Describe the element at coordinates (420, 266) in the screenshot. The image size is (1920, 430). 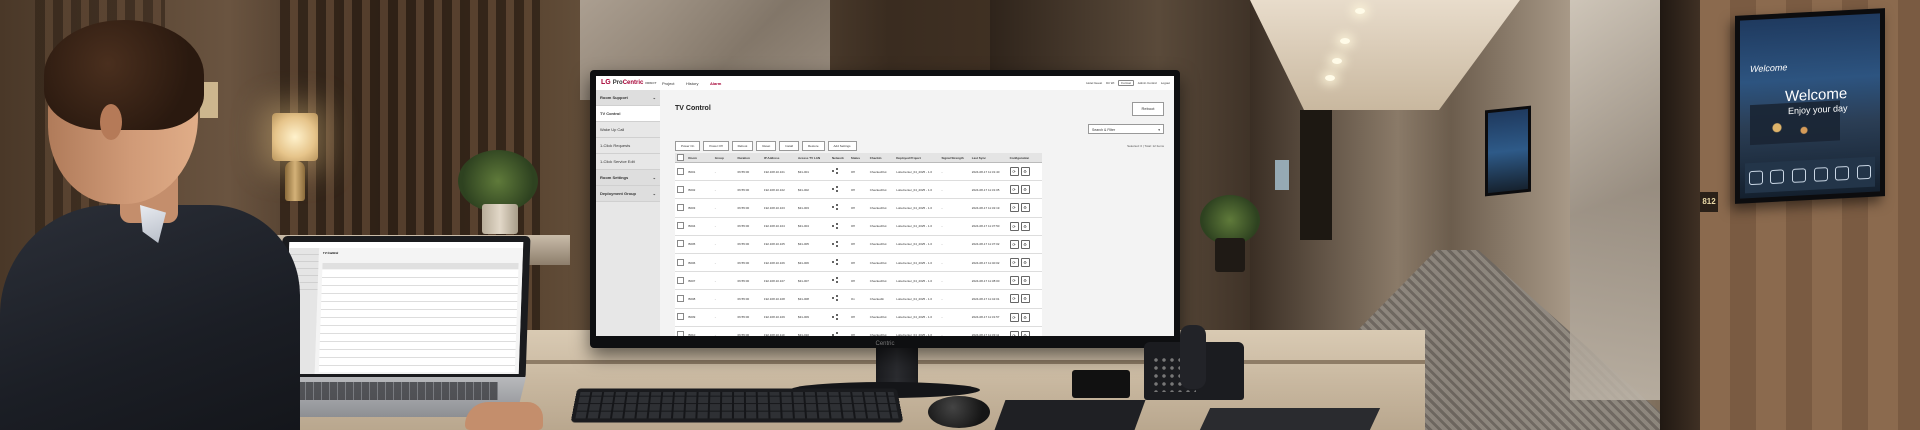
I see `laptop-table-header` at that location.